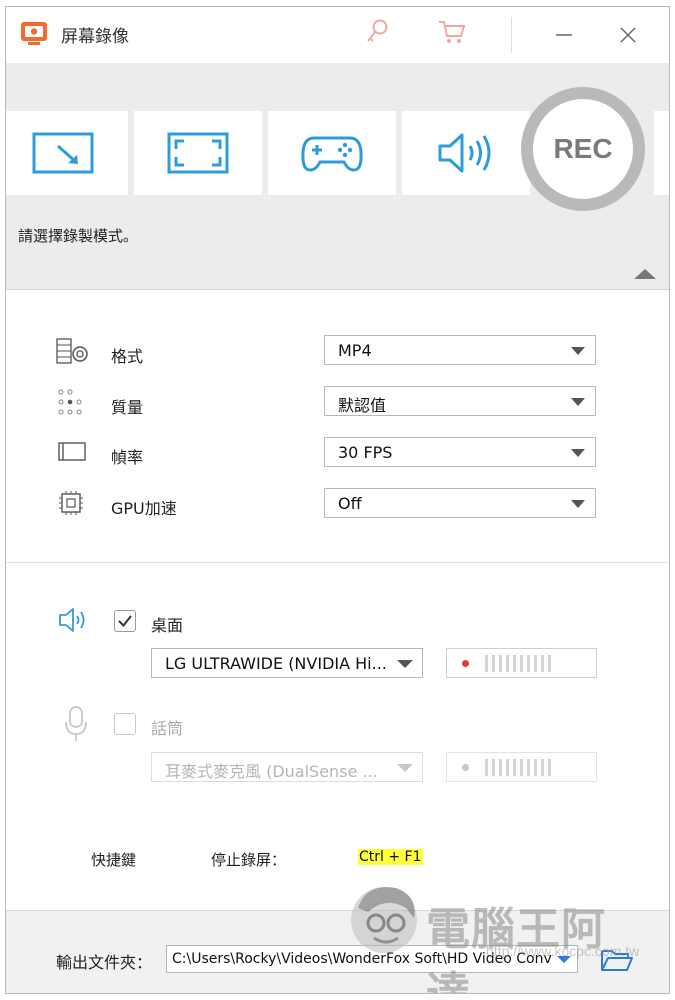  Describe the element at coordinates (125, 724) in the screenshot. I see `mic-audio-checkbox` at that location.